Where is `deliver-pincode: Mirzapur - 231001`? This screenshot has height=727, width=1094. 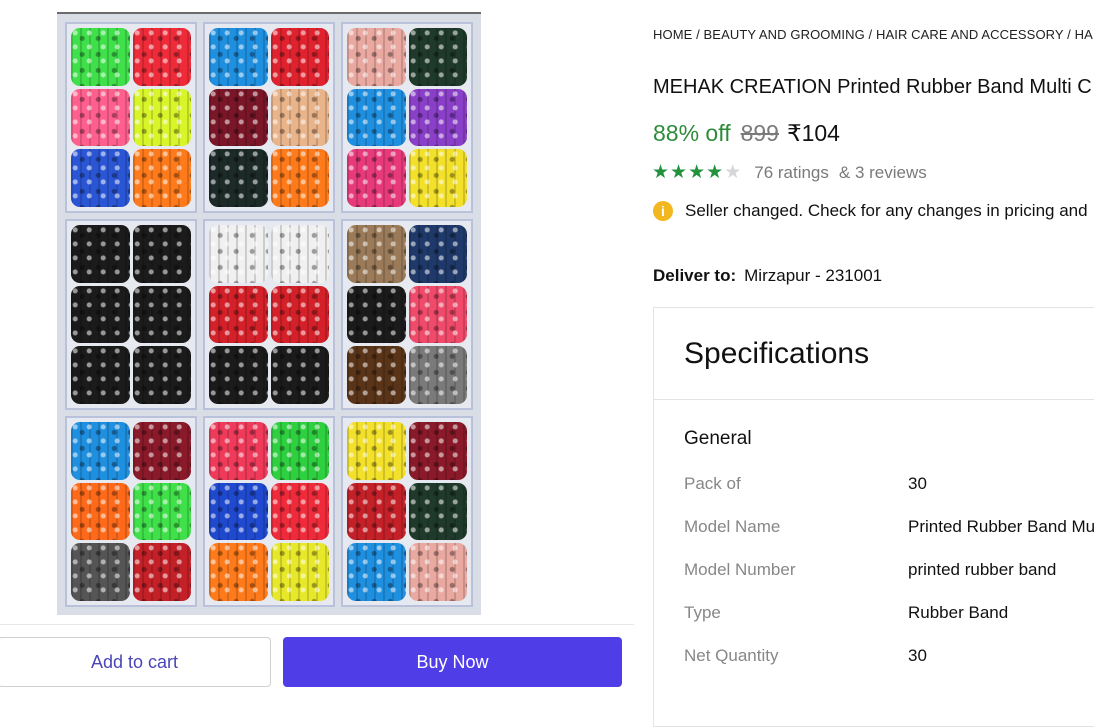
deliver-pincode: Mirzapur - 231001 is located at coordinates (813, 275).